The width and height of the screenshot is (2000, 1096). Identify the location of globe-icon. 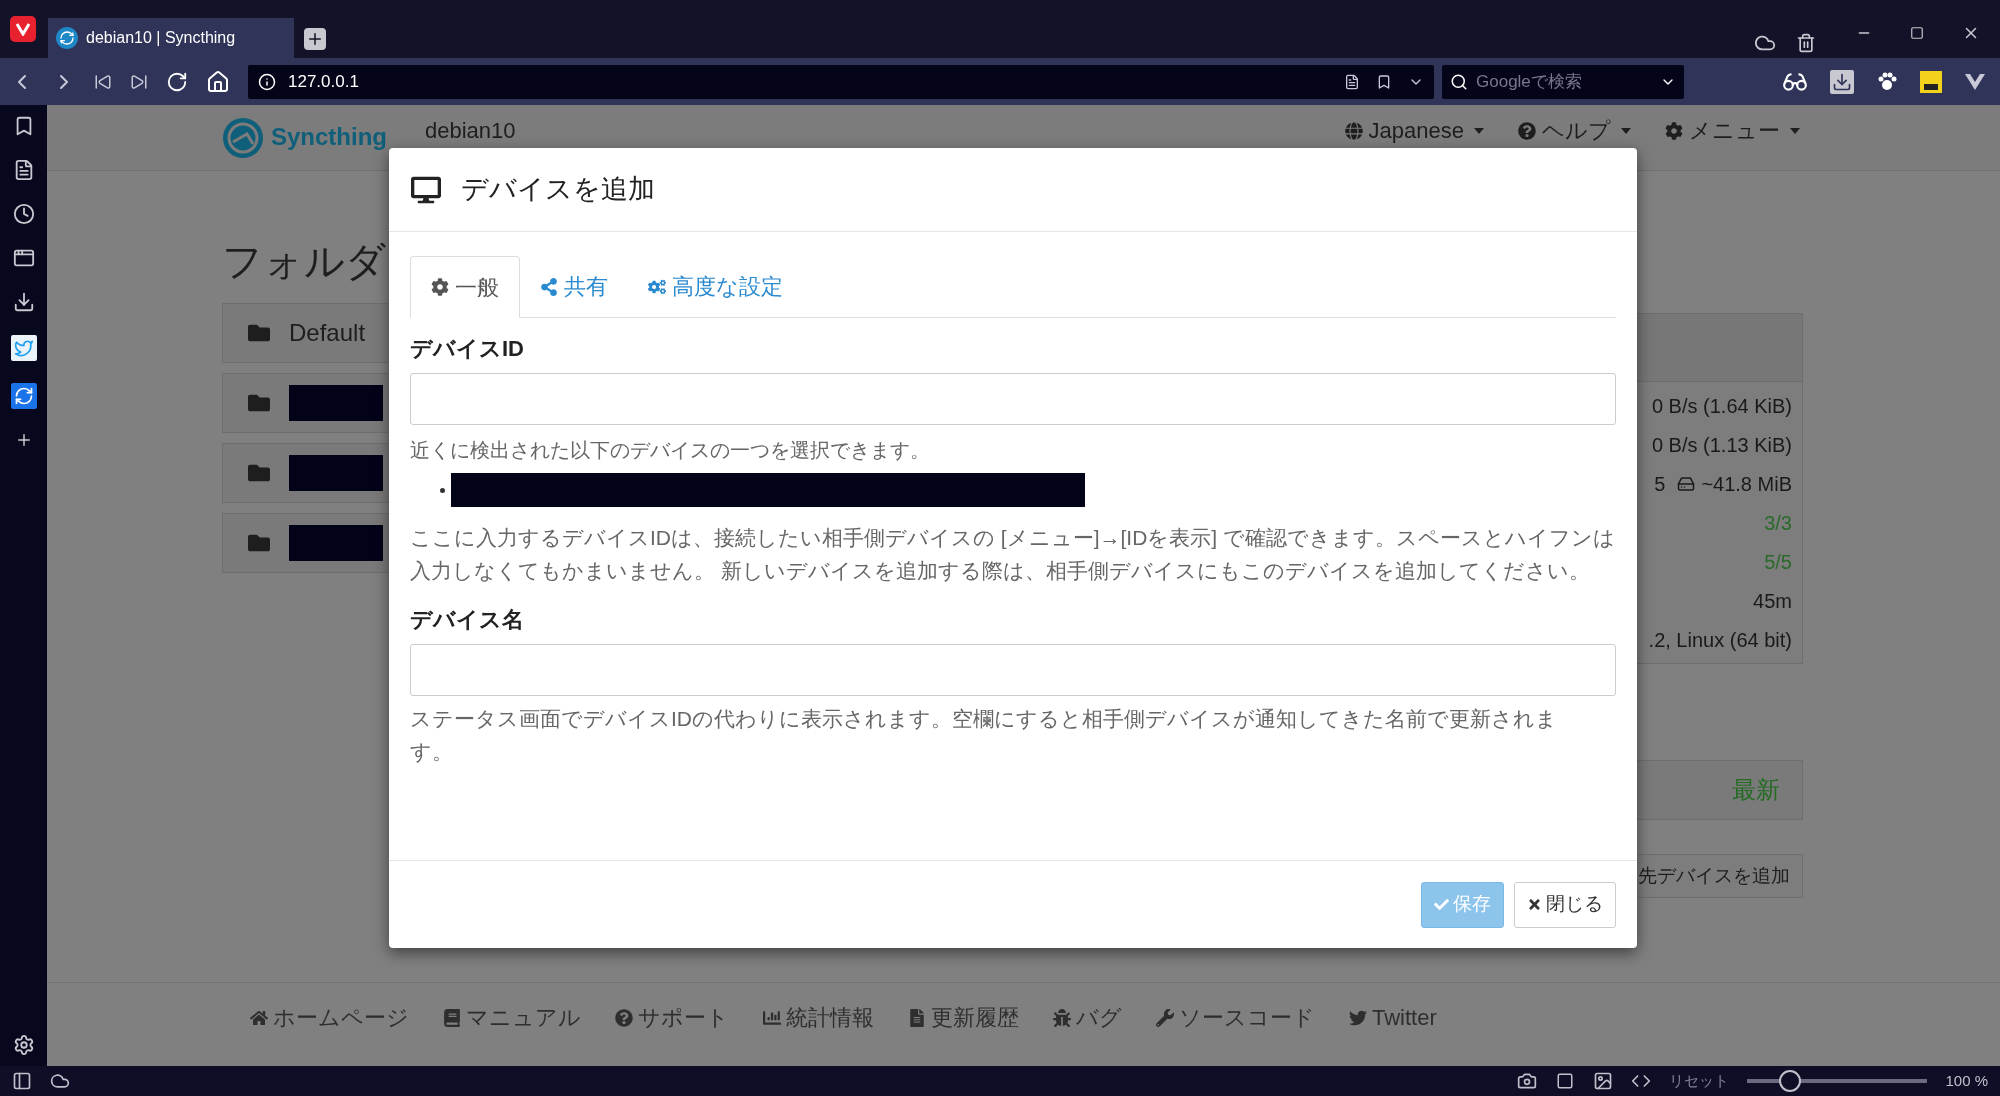
(1353, 130).